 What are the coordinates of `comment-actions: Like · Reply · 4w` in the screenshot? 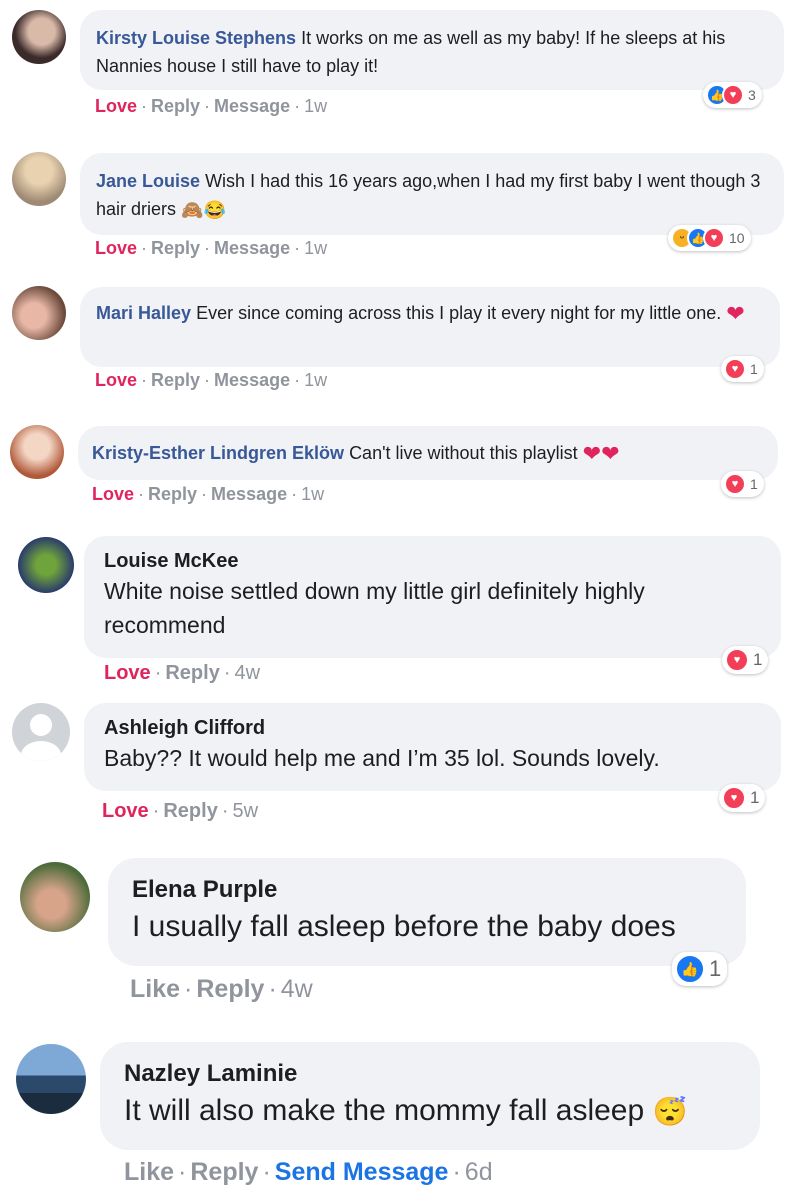 It's located at (221, 989).